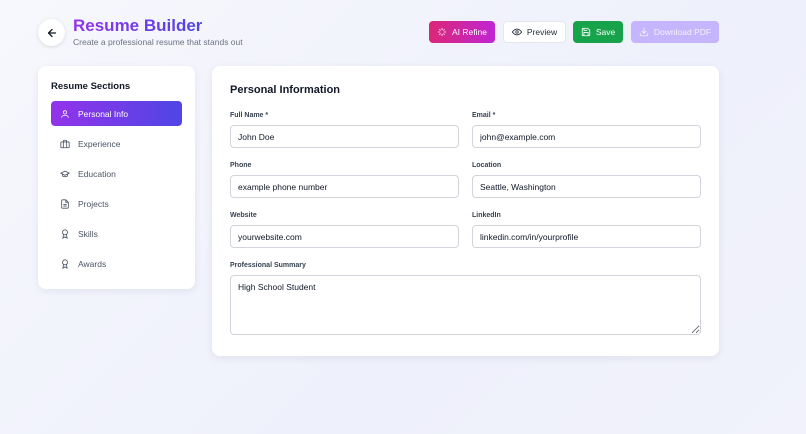 The image size is (806, 434). I want to click on phone-field, so click(344, 186).